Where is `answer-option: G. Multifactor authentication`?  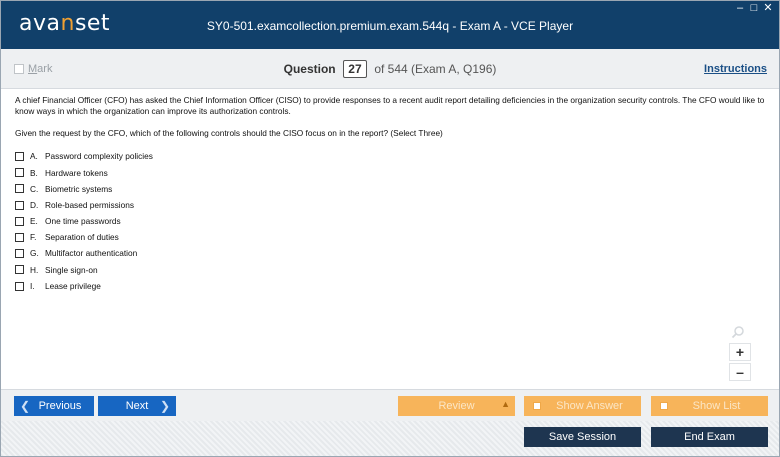
answer-option: G. Multifactor authentication is located at coordinates (392, 254).